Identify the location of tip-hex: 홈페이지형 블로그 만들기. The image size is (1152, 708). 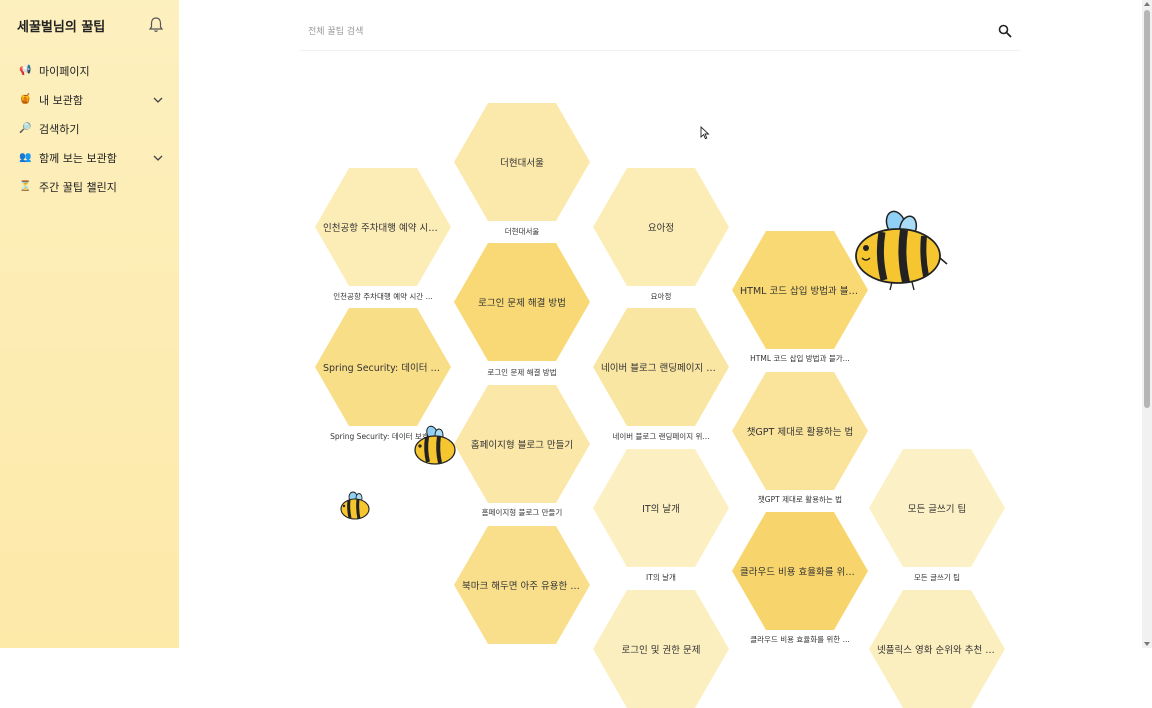
(522, 444).